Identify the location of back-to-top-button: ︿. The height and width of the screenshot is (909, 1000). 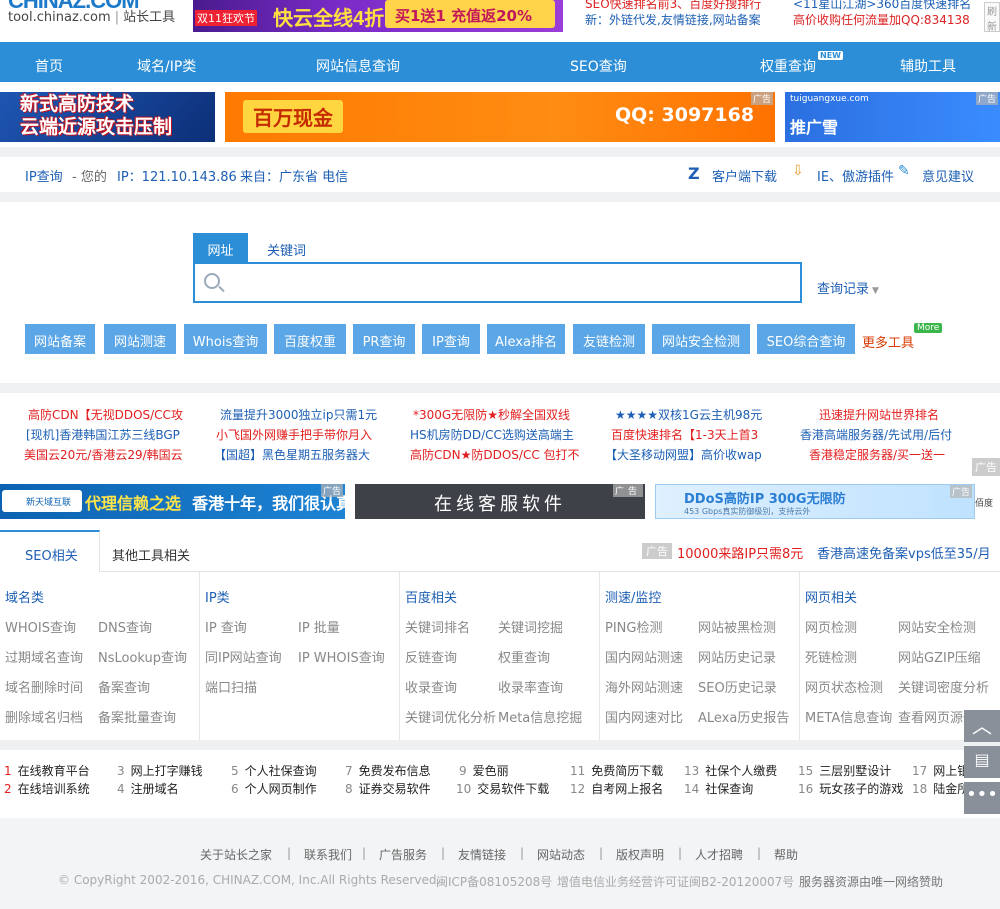
(982, 726).